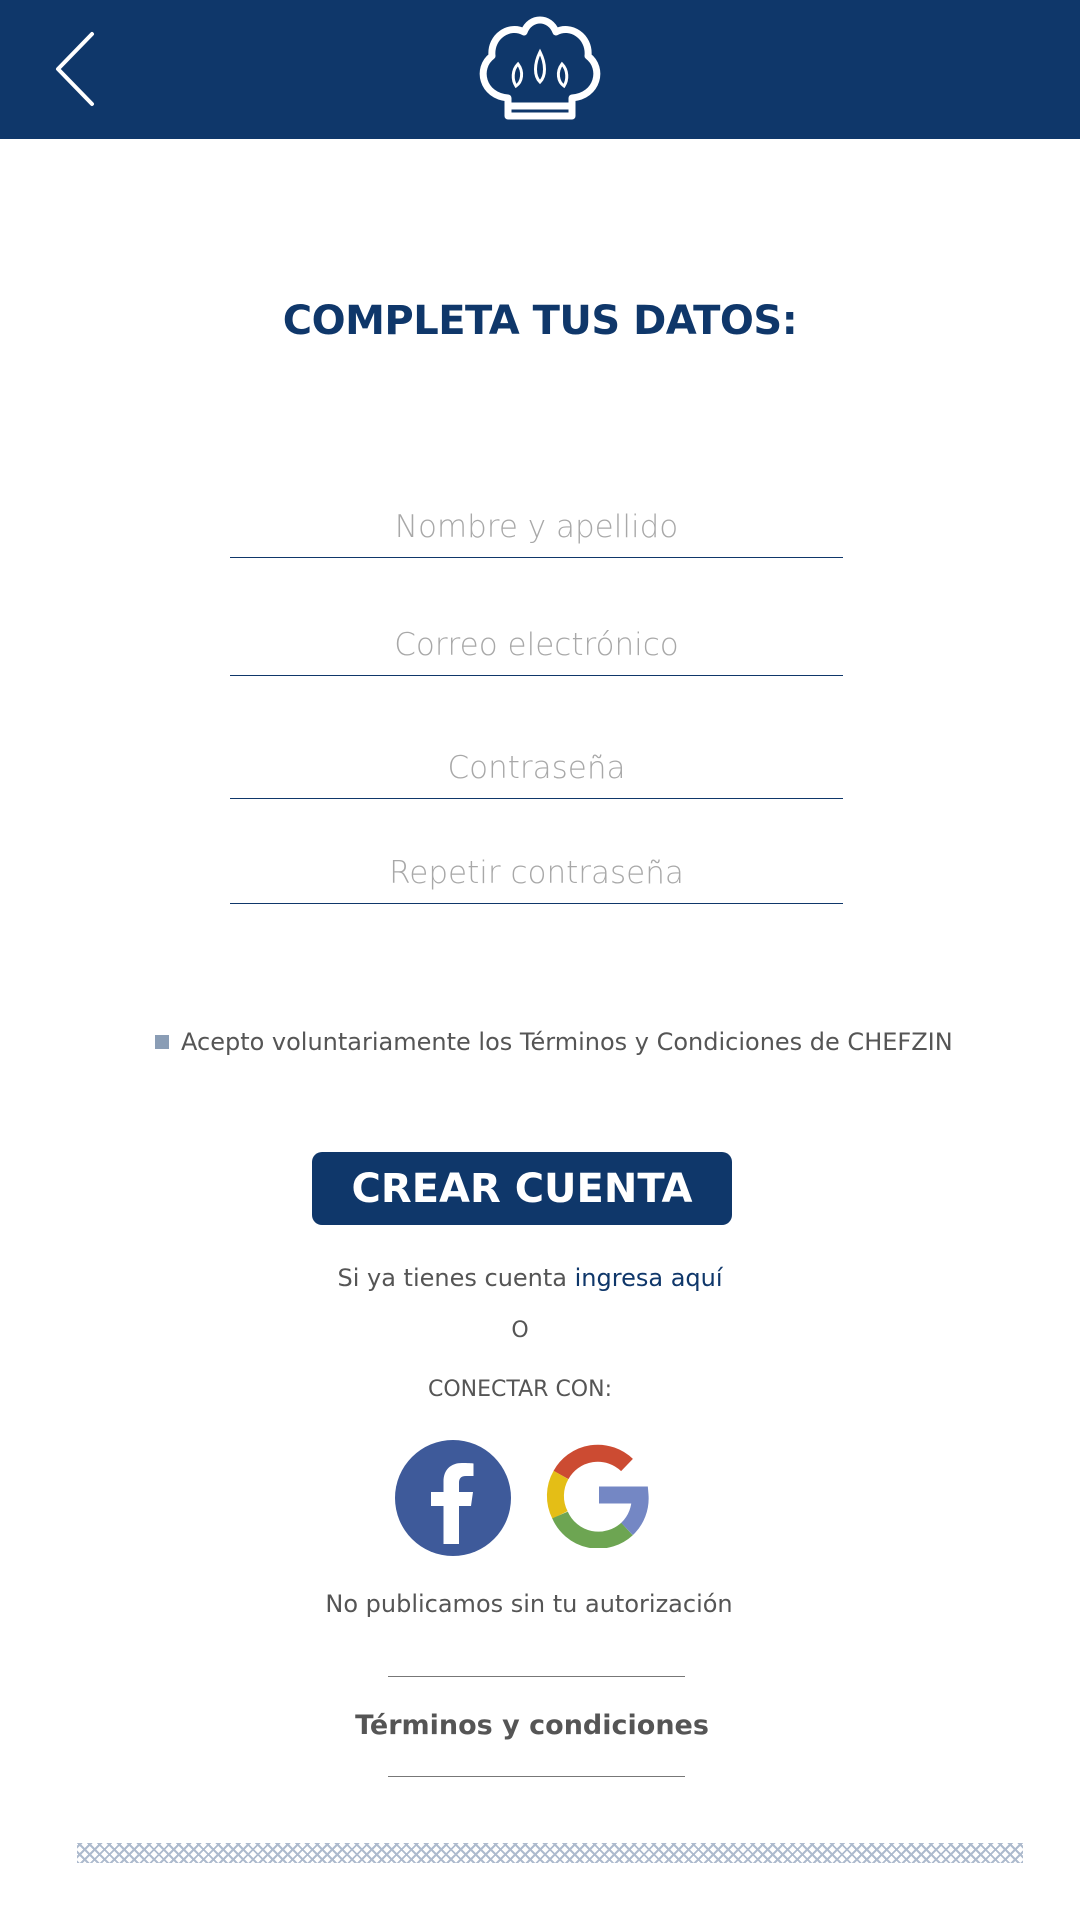 This screenshot has height=1920, width=1080. Describe the element at coordinates (536, 1776) in the screenshot. I see `divider-bottom` at that location.